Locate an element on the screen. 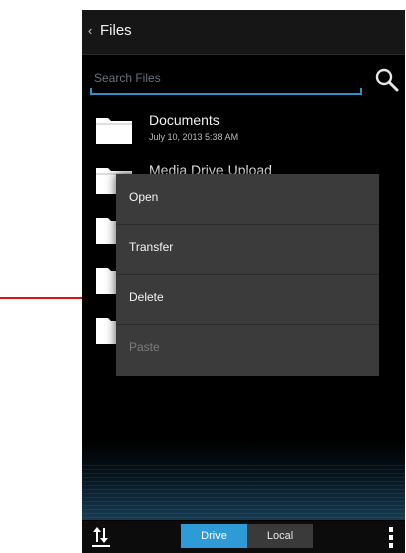 The height and width of the screenshot is (553, 406). menu-item-label: Open is located at coordinates (144, 197).